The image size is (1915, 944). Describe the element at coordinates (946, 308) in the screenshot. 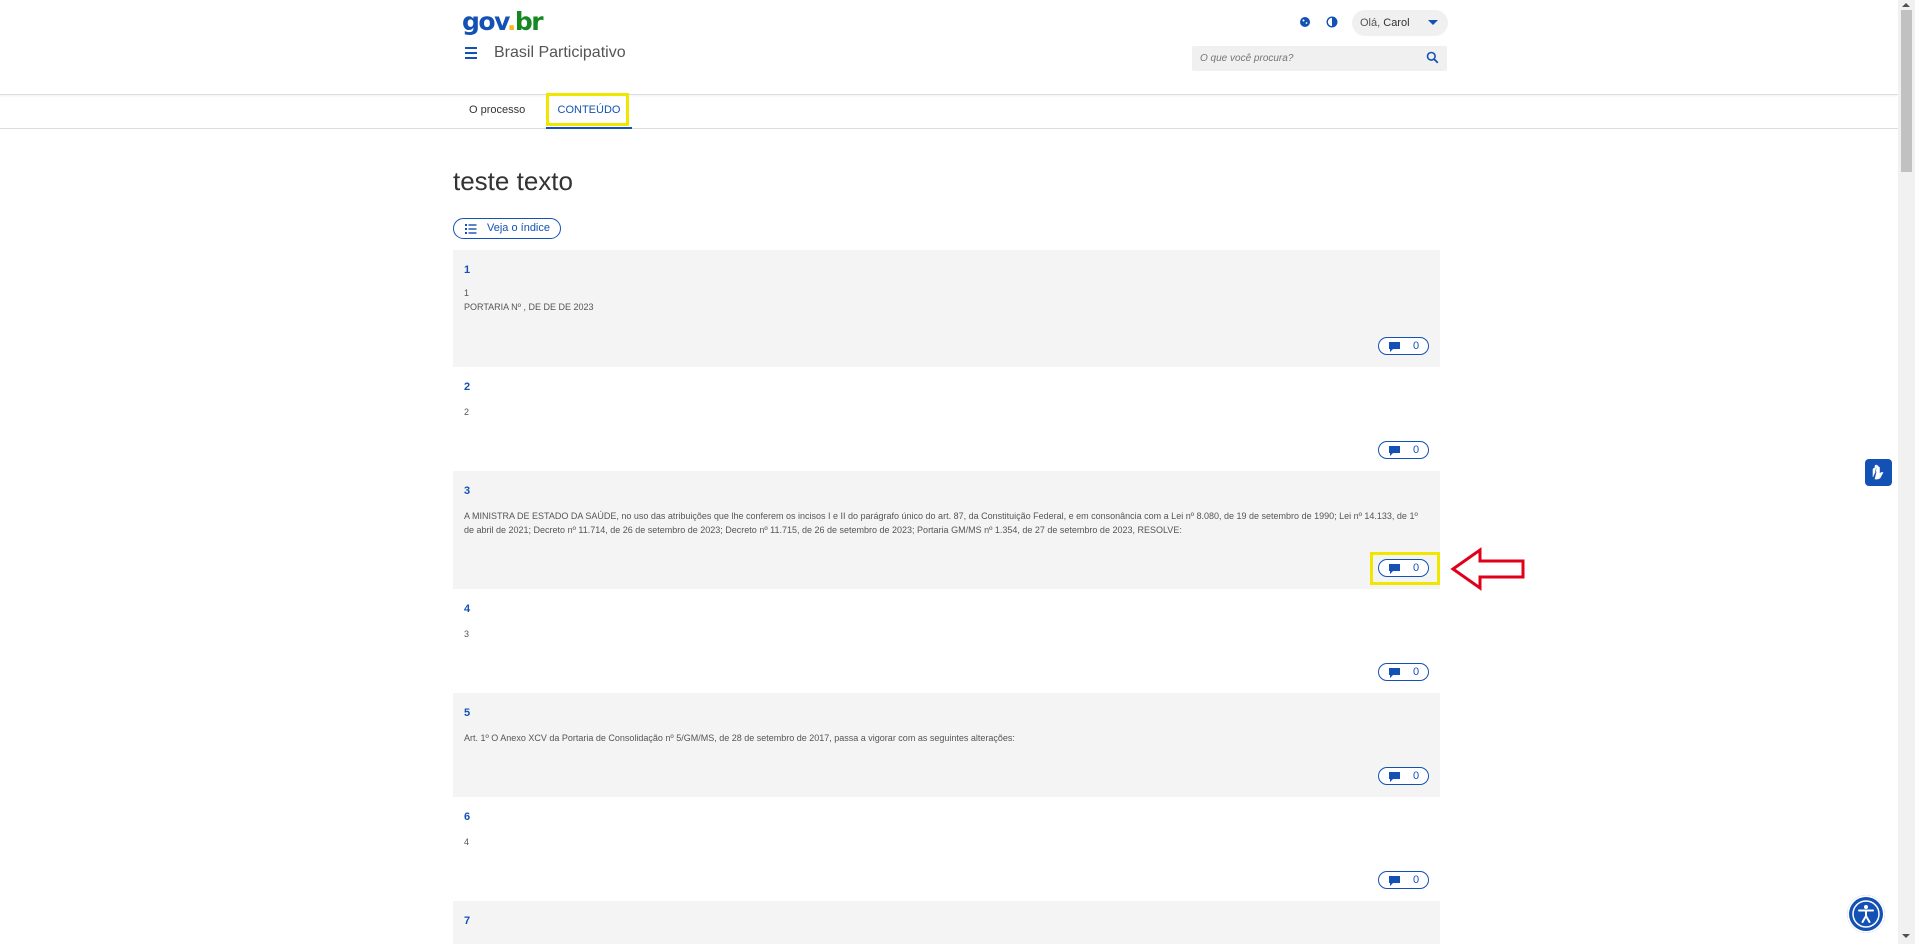

I see `list-item: 1 1 PORTARIA Nº , DE DE DE 2023 0` at that location.